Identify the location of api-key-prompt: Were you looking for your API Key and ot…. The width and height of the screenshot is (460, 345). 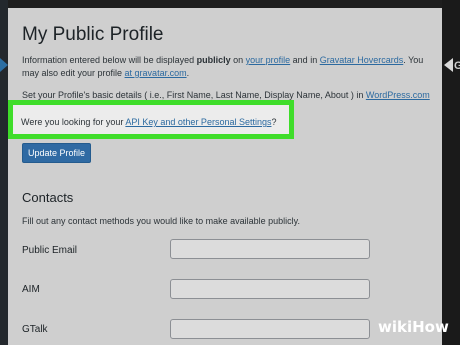
(149, 122).